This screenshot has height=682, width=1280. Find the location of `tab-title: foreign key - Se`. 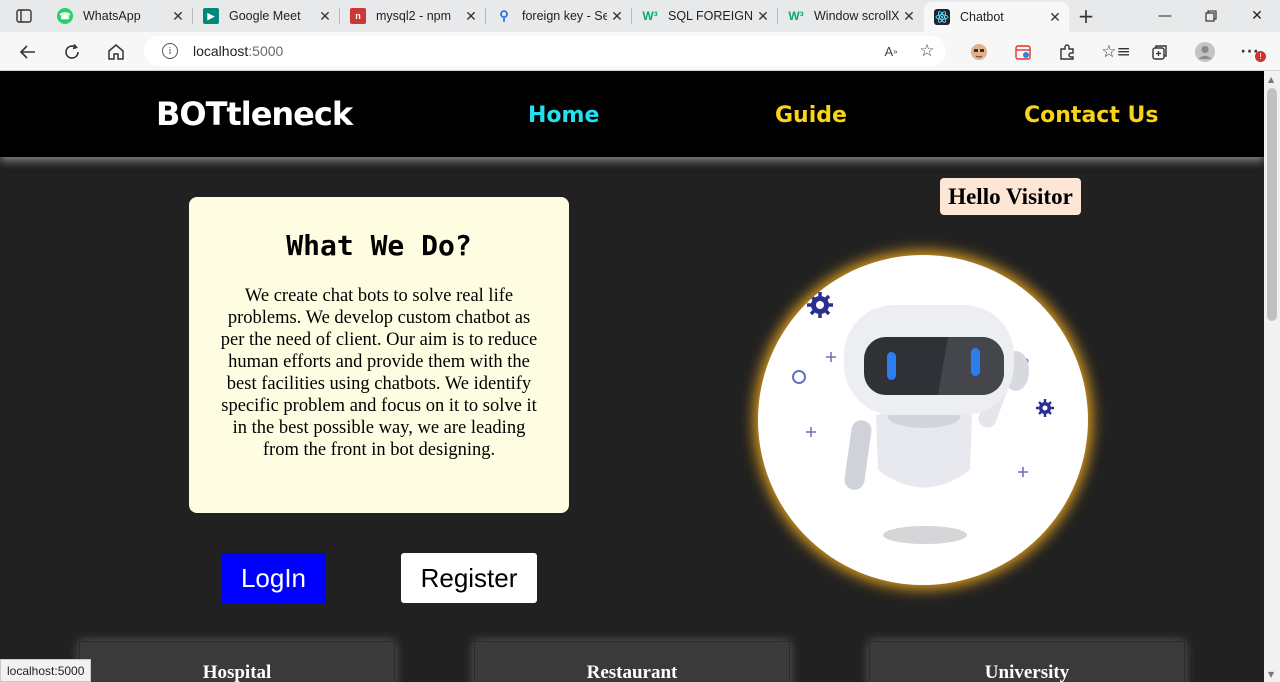

tab-title: foreign key - Se is located at coordinates (564, 16).